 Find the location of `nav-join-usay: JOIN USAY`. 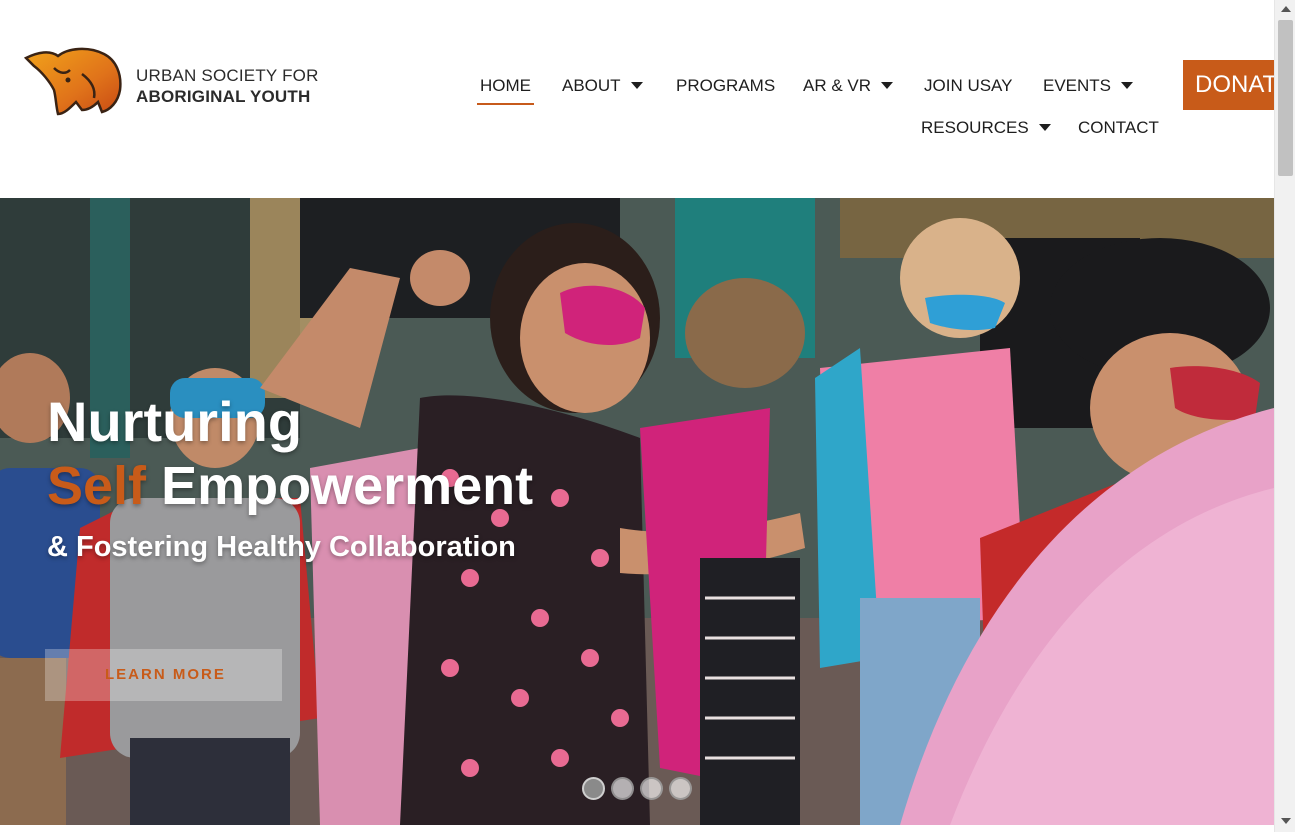

nav-join-usay: JOIN USAY is located at coordinates (968, 86).